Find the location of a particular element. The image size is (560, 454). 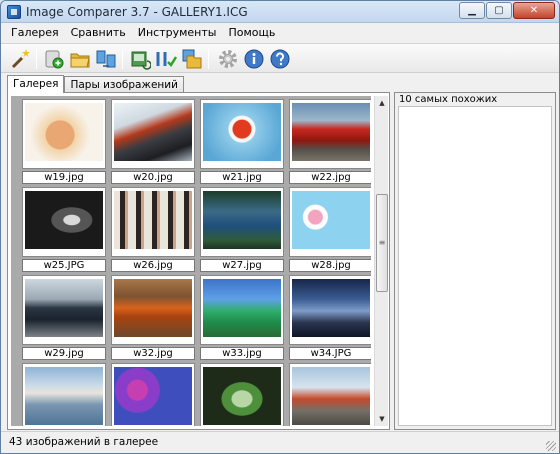

gallery-scrollbar: ▲ ≡ ▼ is located at coordinates (381, 261).